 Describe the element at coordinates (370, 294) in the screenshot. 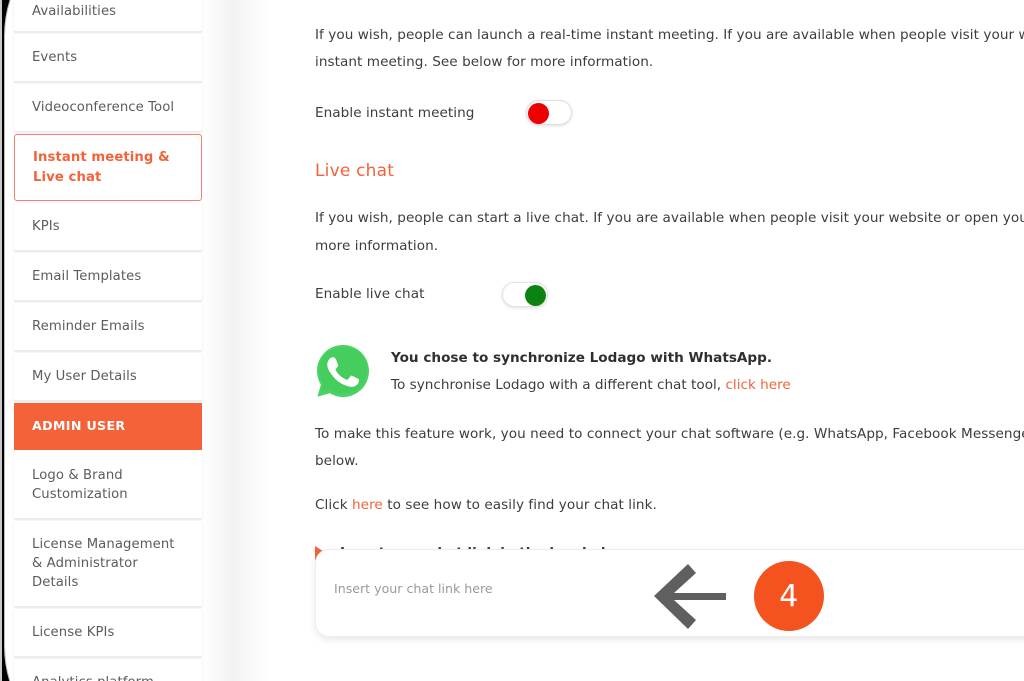

I see `enable-live-chat-label: Enable live chat` at that location.